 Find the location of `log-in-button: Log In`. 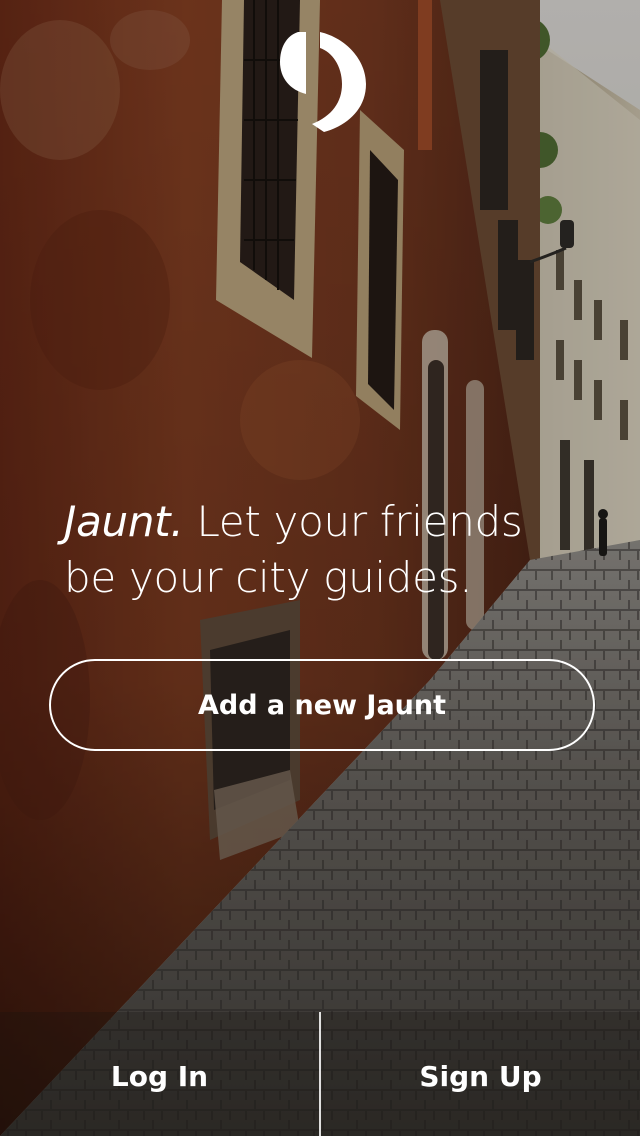

log-in-button: Log In is located at coordinates (159, 1074).